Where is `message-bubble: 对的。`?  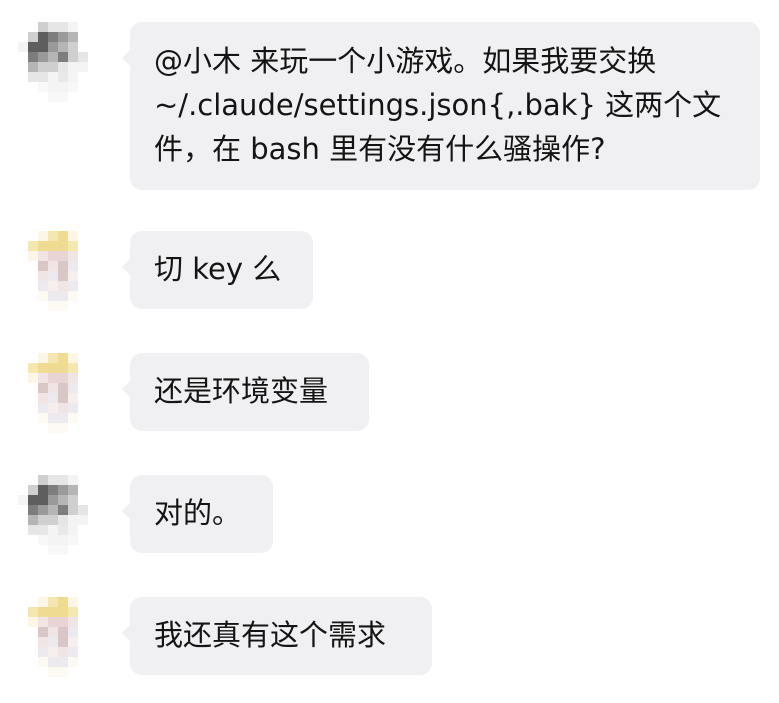 message-bubble: 对的。 is located at coordinates (197, 514).